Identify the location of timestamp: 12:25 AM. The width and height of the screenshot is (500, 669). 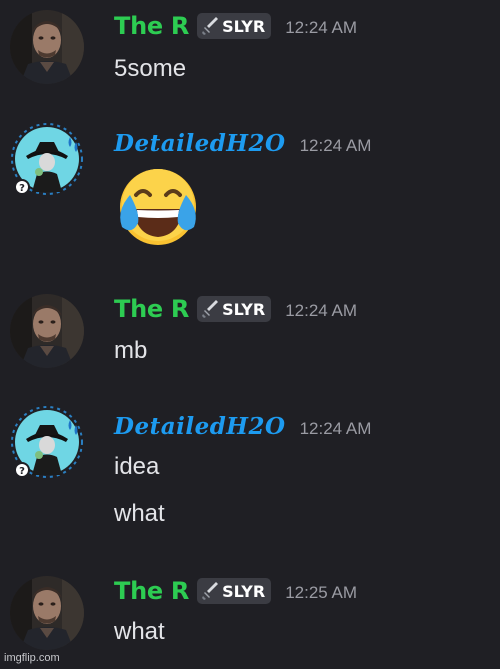
(321, 592).